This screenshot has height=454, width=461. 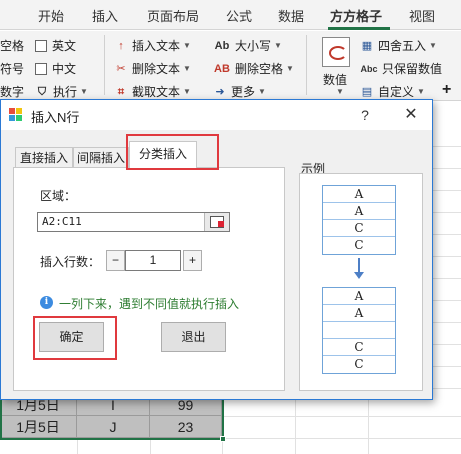 What do you see at coordinates (115, 260) in the screenshot?
I see `decrement-button: −` at bounding box center [115, 260].